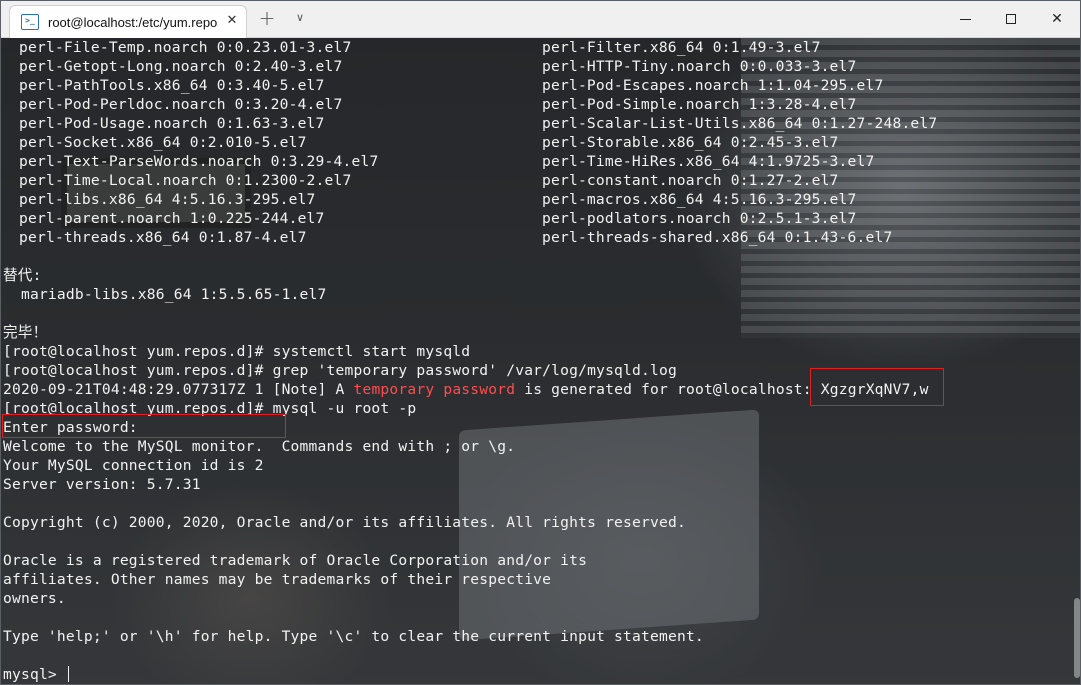 The height and width of the screenshot is (685, 1081). Describe the element at coordinates (690, 180) in the screenshot. I see `package-line: perl-constant.noarch 0:1.27-2.el7` at that location.